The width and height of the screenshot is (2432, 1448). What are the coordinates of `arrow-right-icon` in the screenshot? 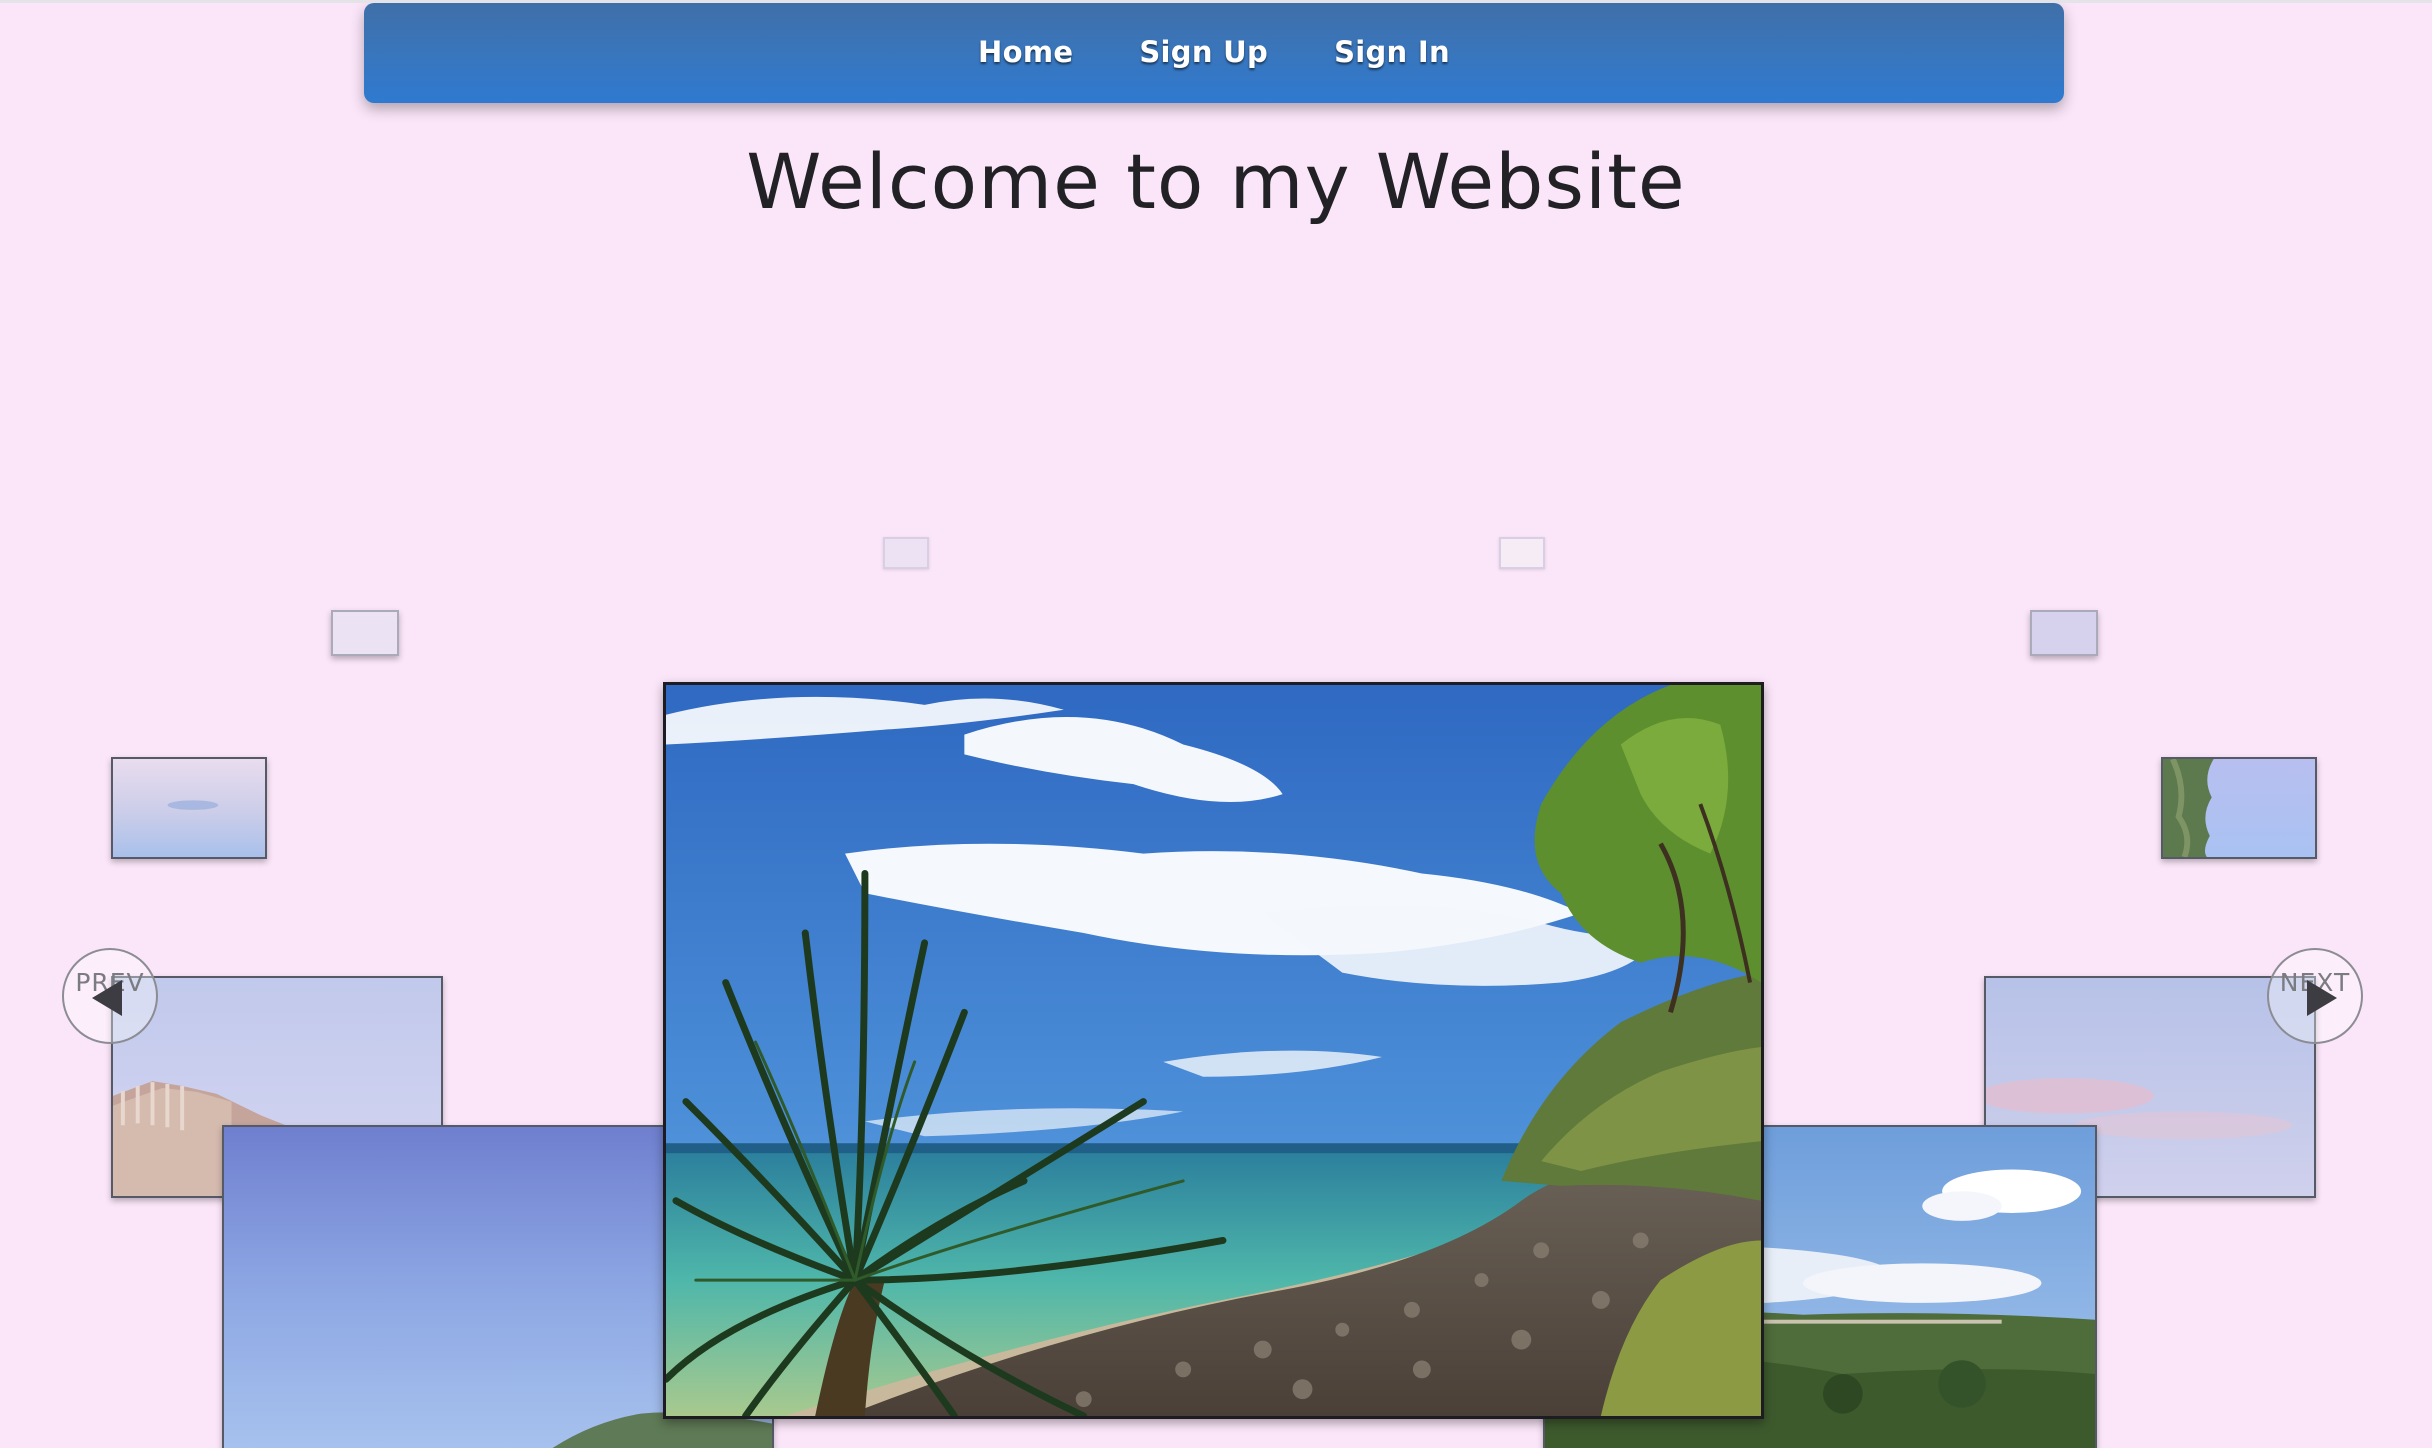 It's located at (2322, 998).